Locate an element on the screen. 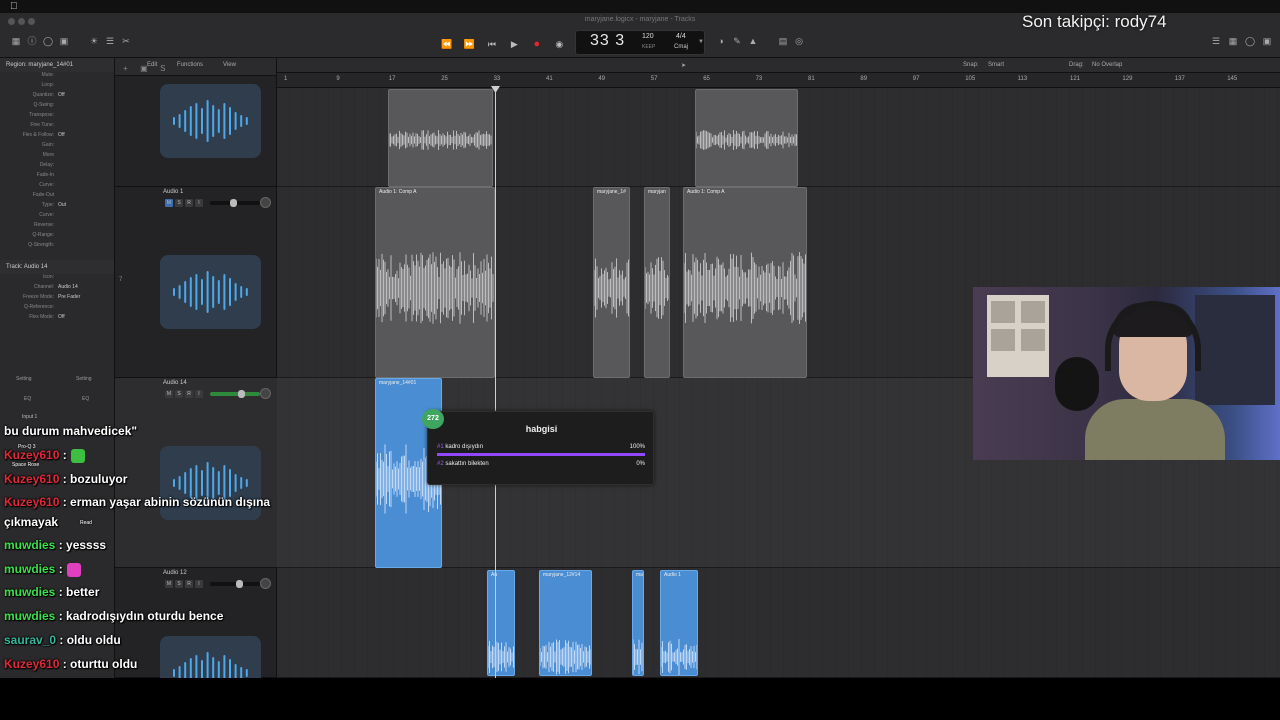  param-value: Pre Fader is located at coordinates (69, 297).